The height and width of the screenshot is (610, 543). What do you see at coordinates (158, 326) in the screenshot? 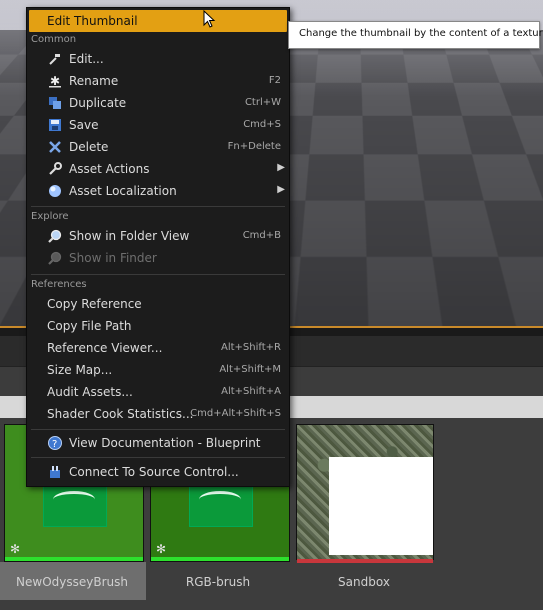
I see `menu-item-copy-file-path: Copy File Path` at bounding box center [158, 326].